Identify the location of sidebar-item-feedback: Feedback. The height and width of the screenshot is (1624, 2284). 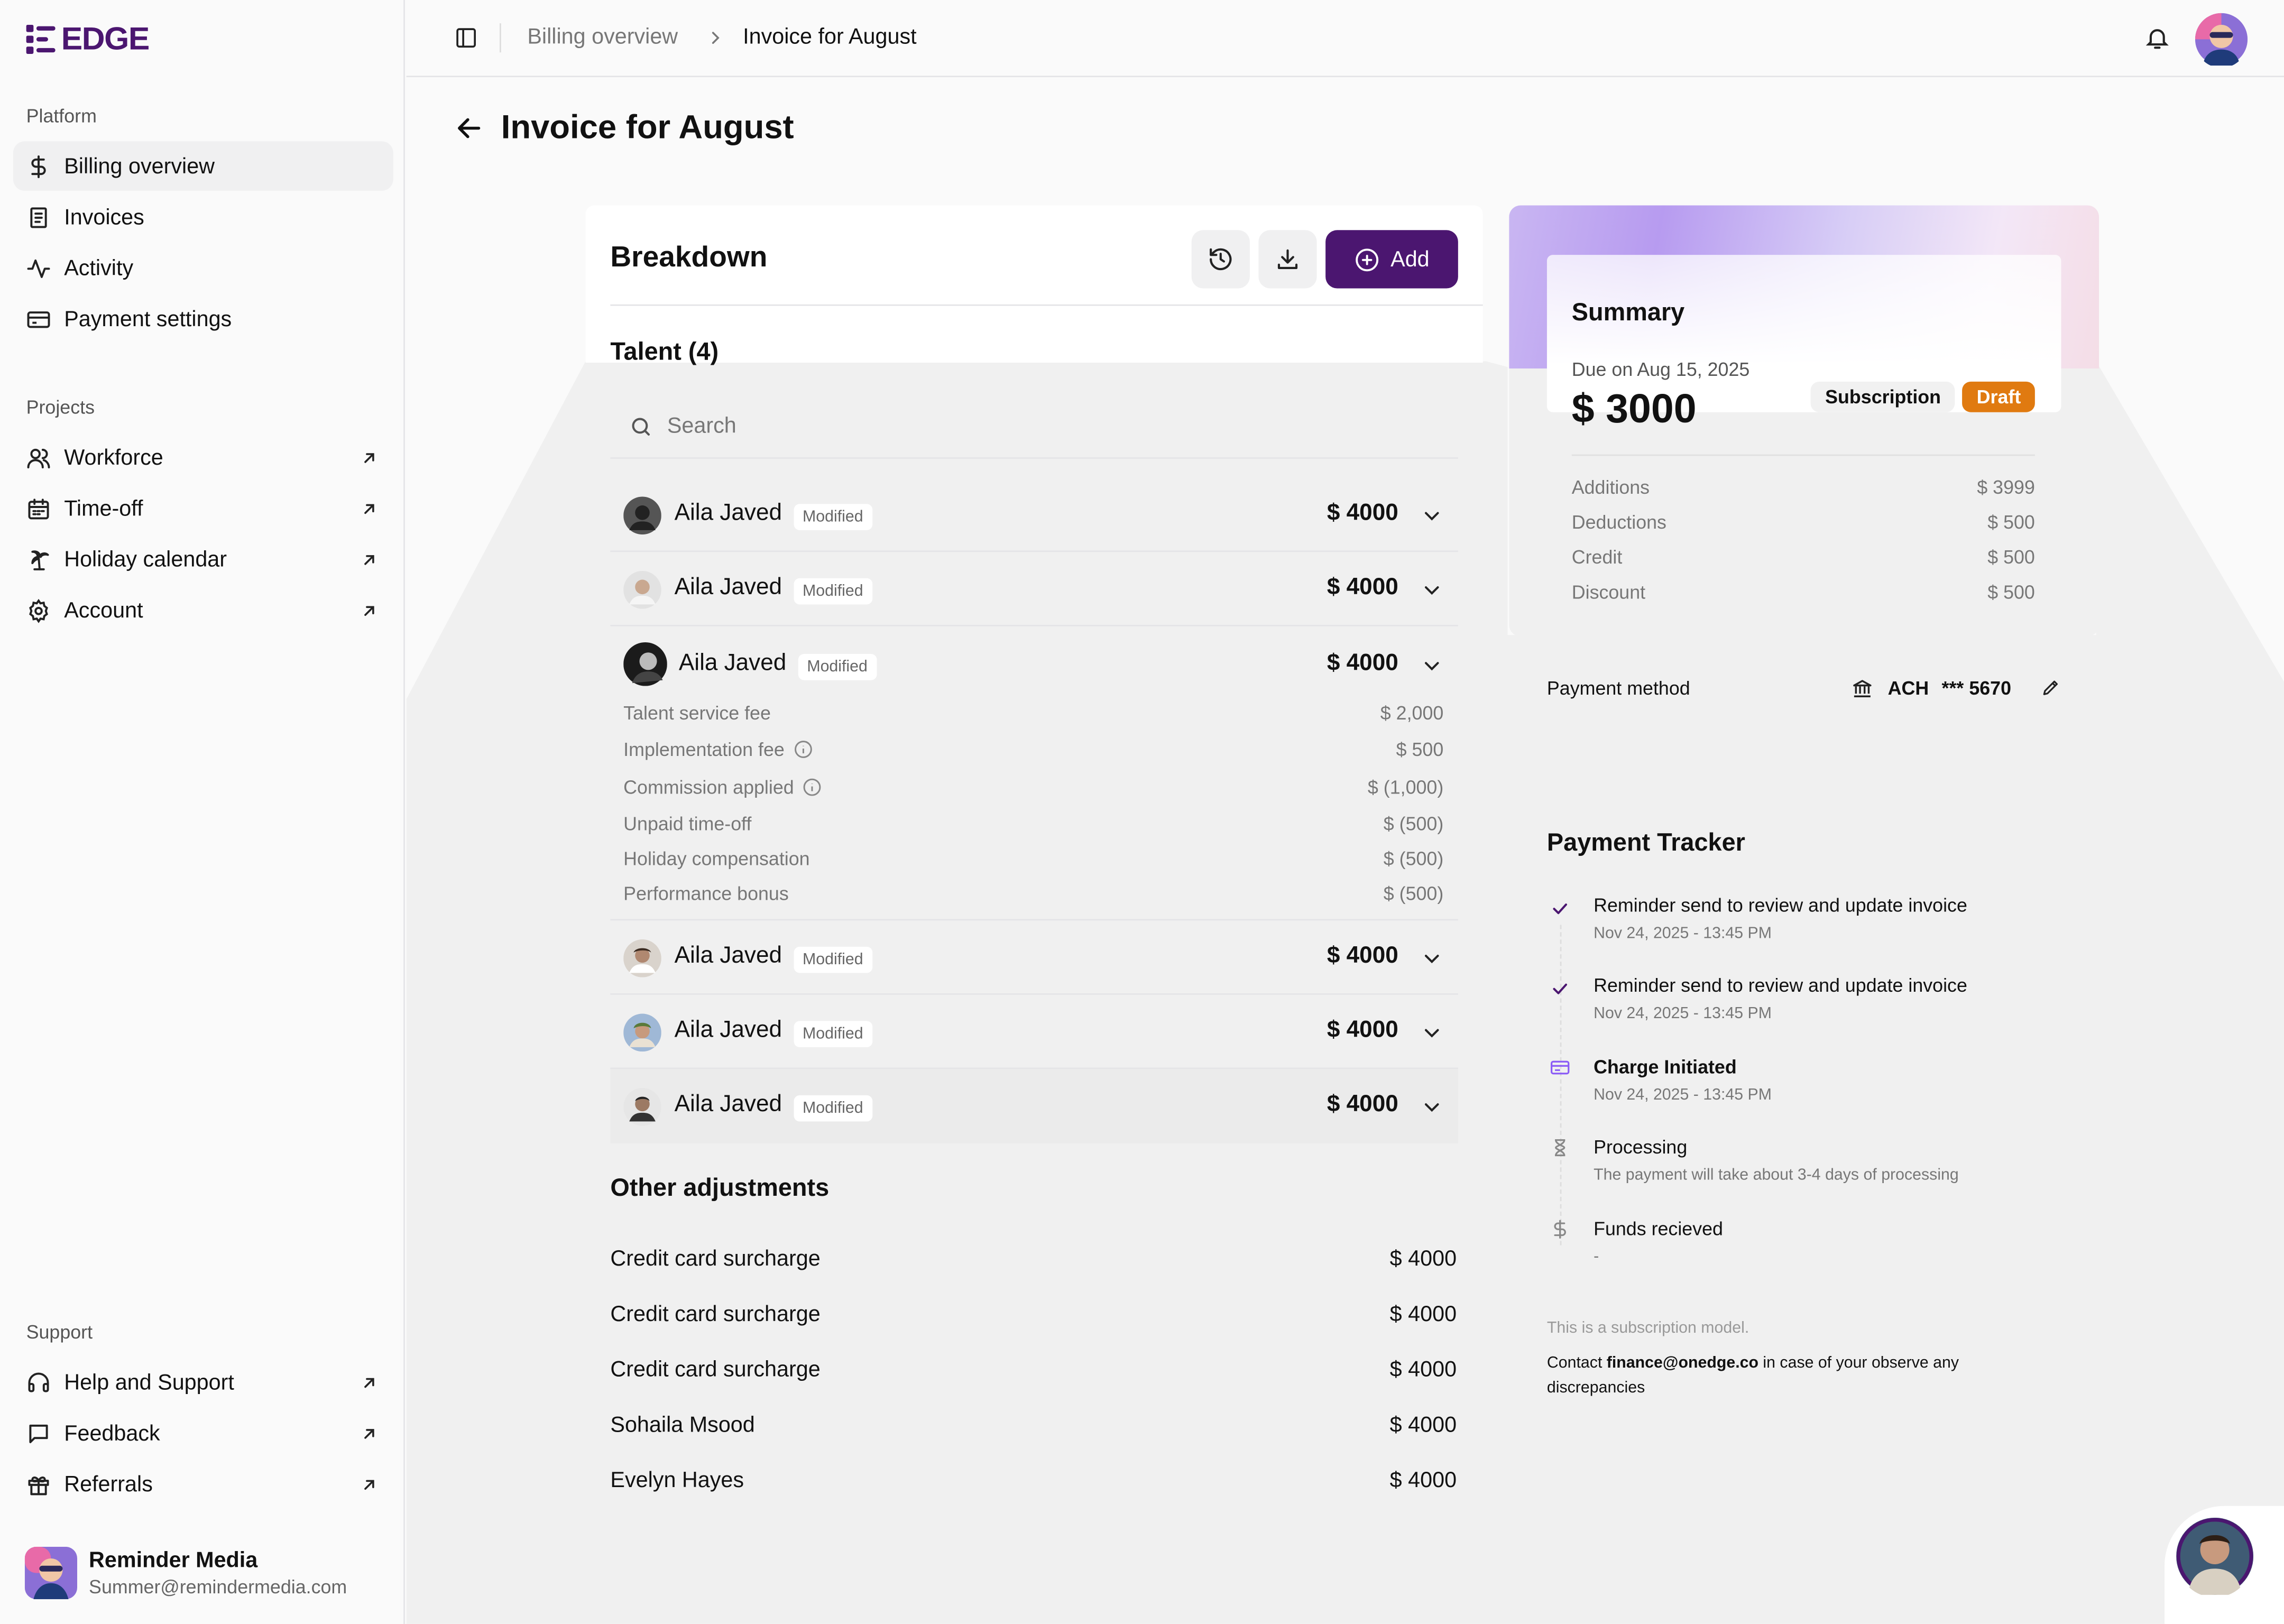
(203, 1433).